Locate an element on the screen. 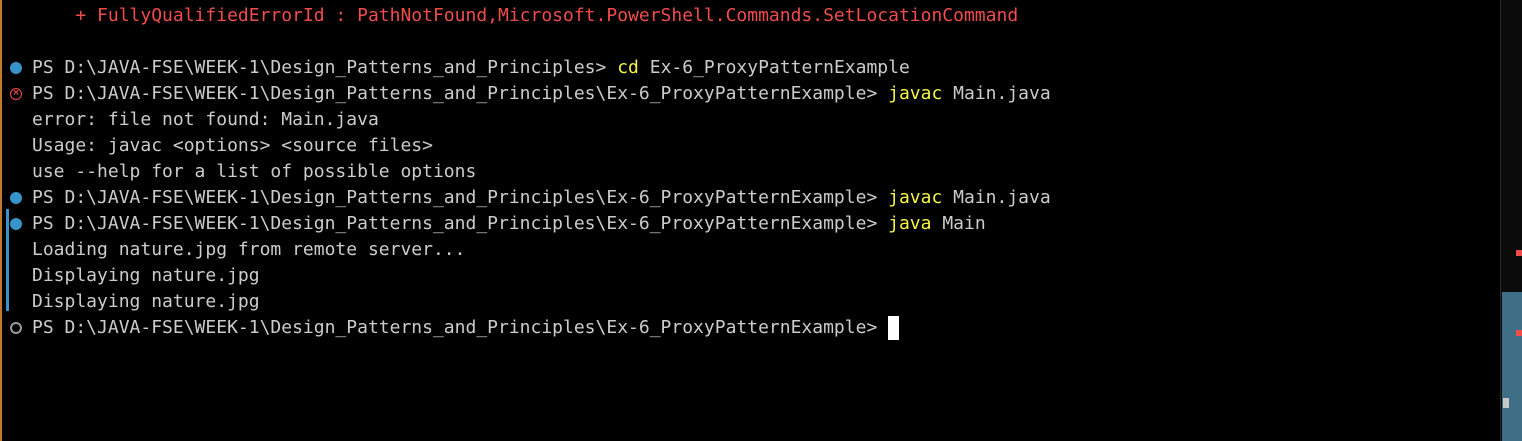 Image resolution: width=1522 pixels, height=441 pixels. command-group-indicator is located at coordinates (7, 260).